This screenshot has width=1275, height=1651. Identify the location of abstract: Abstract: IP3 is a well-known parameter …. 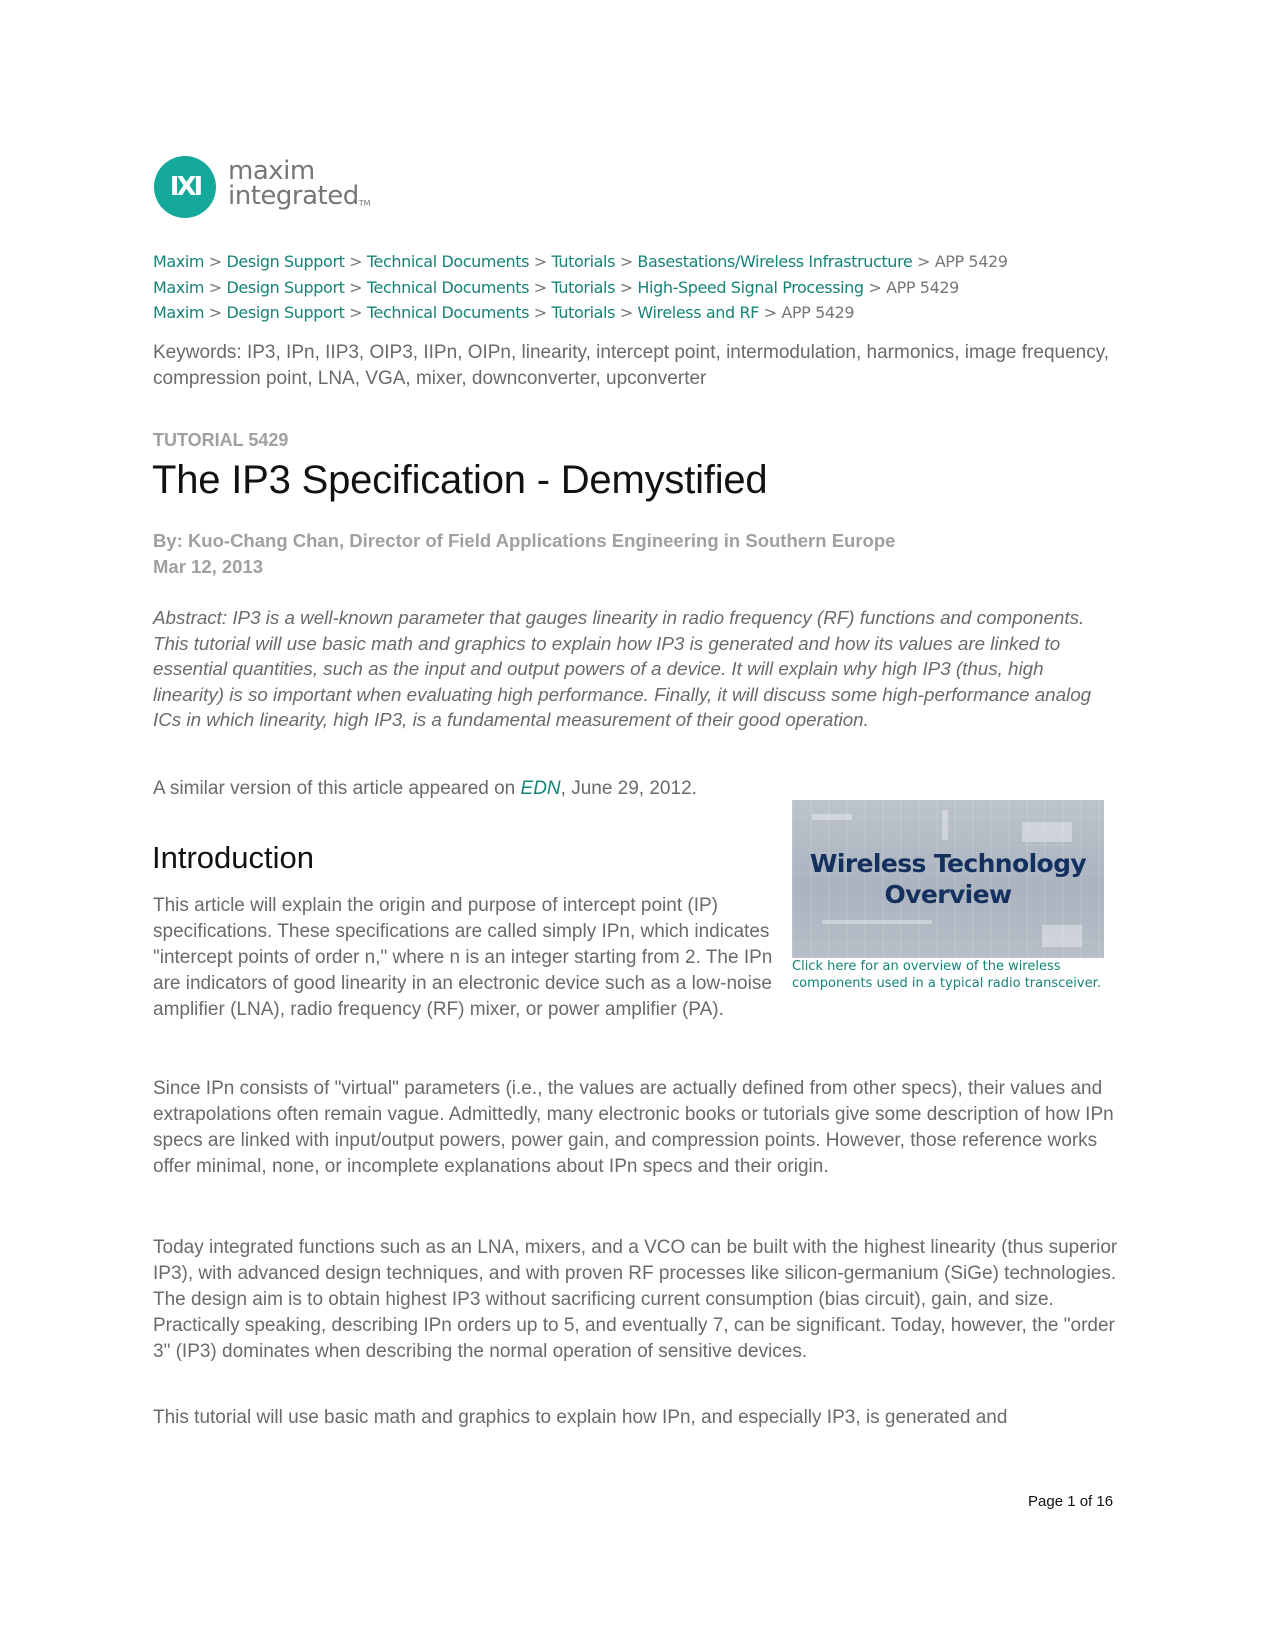
(622, 668).